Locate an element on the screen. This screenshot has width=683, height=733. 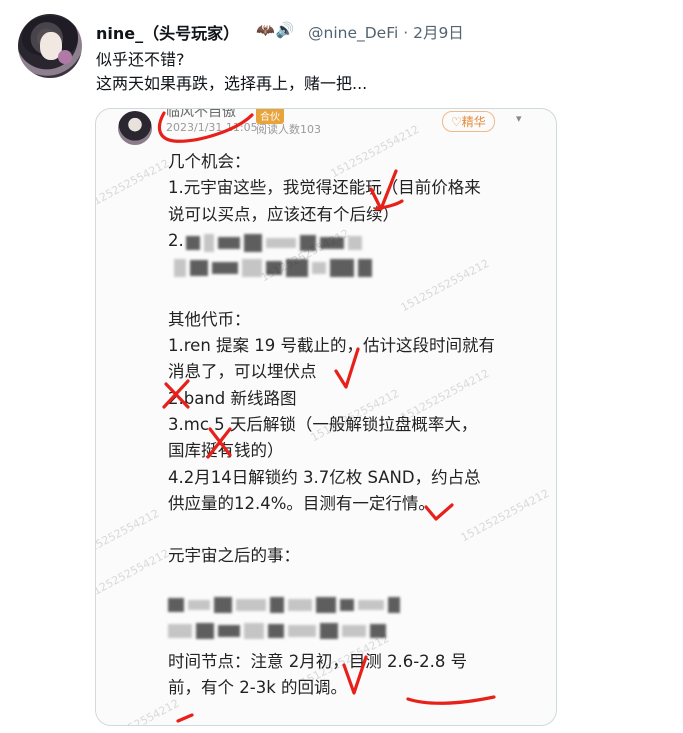
content-line: 1.元宇宙这些，我觉得还能玩（目前价格来 is located at coordinates (324, 188).